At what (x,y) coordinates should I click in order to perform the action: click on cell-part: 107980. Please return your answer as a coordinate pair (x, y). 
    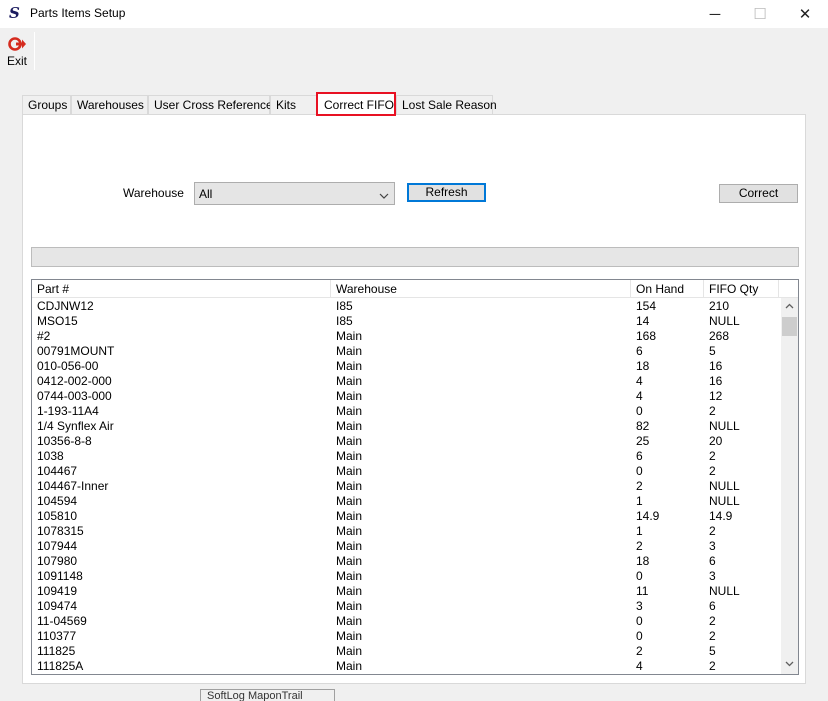
    Looking at the image, I should click on (57, 561).